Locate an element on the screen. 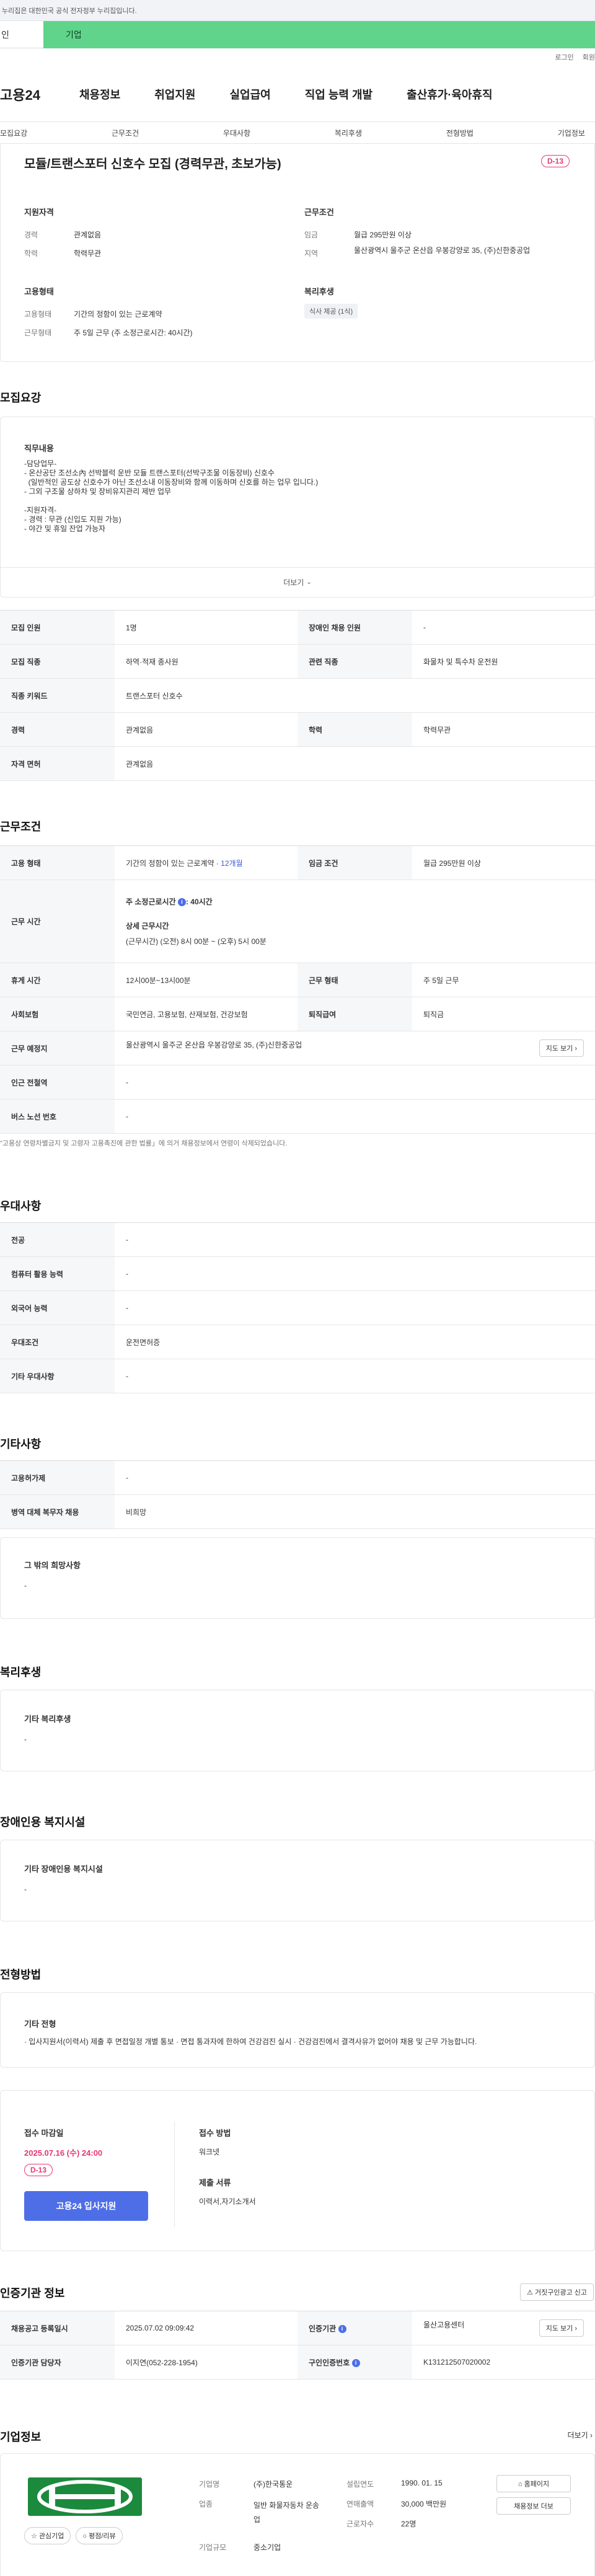 The width and height of the screenshot is (595, 2576). company-more-link: 더보기 › is located at coordinates (580, 2435).